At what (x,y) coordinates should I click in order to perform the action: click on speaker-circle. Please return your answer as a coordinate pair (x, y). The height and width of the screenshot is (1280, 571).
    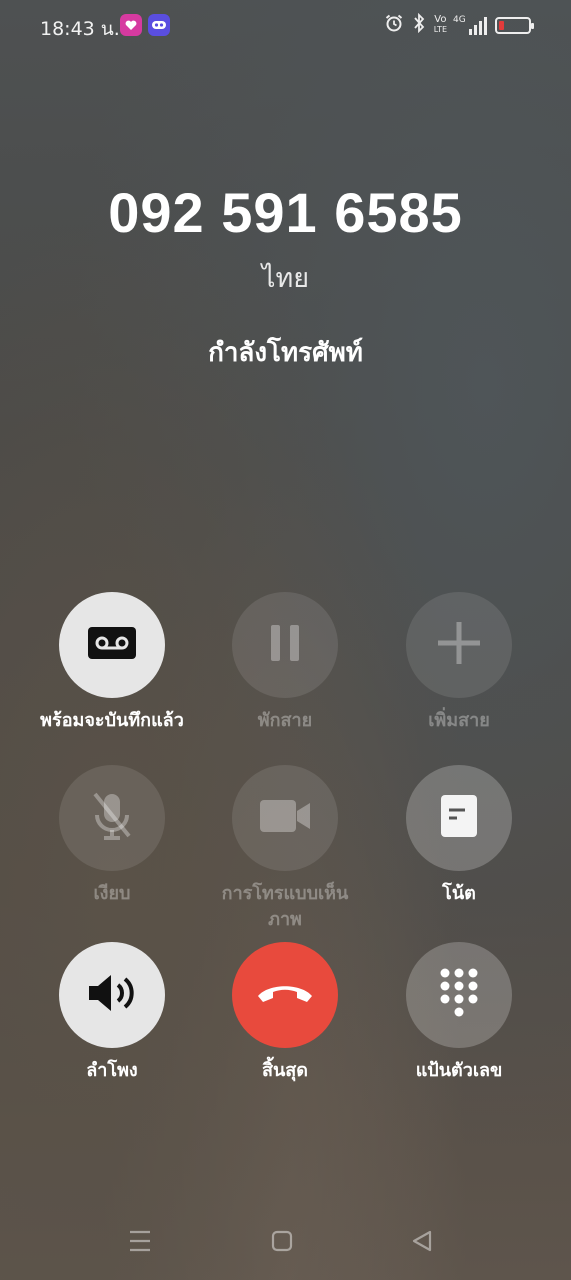
    Looking at the image, I should click on (112, 995).